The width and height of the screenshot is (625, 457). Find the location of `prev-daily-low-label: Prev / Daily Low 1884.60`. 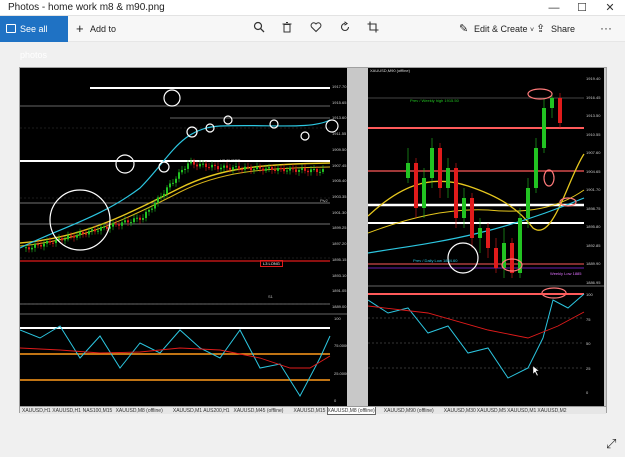

prev-daily-low-label: Prev / Daily Low 1884.60 is located at coordinates (435, 260).